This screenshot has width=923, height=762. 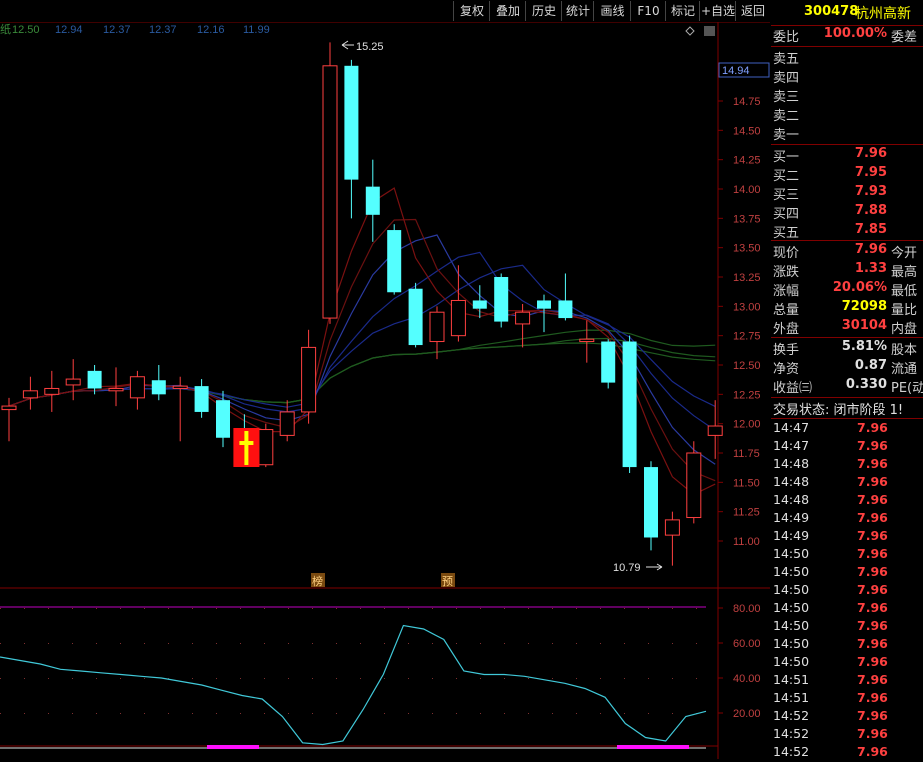 I want to click on toolbar-button-3: 统计, so click(x=577, y=11).